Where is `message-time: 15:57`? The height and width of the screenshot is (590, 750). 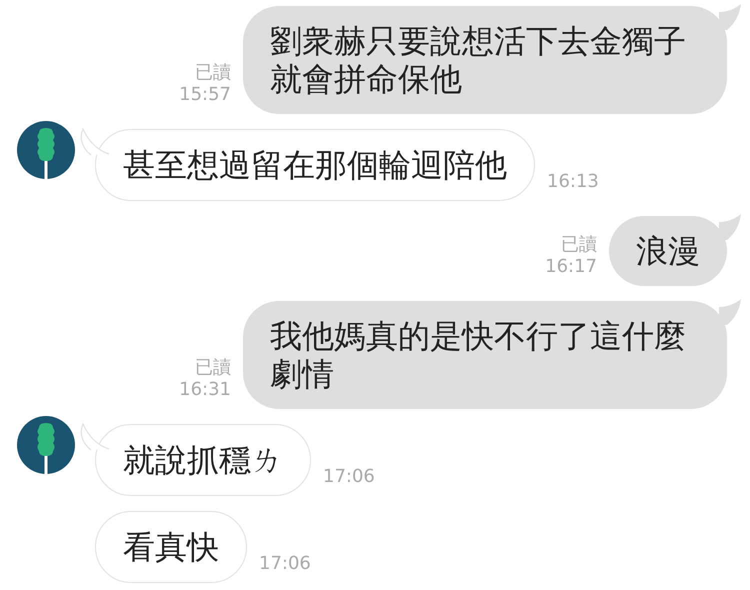
message-time: 15:57 is located at coordinates (205, 95).